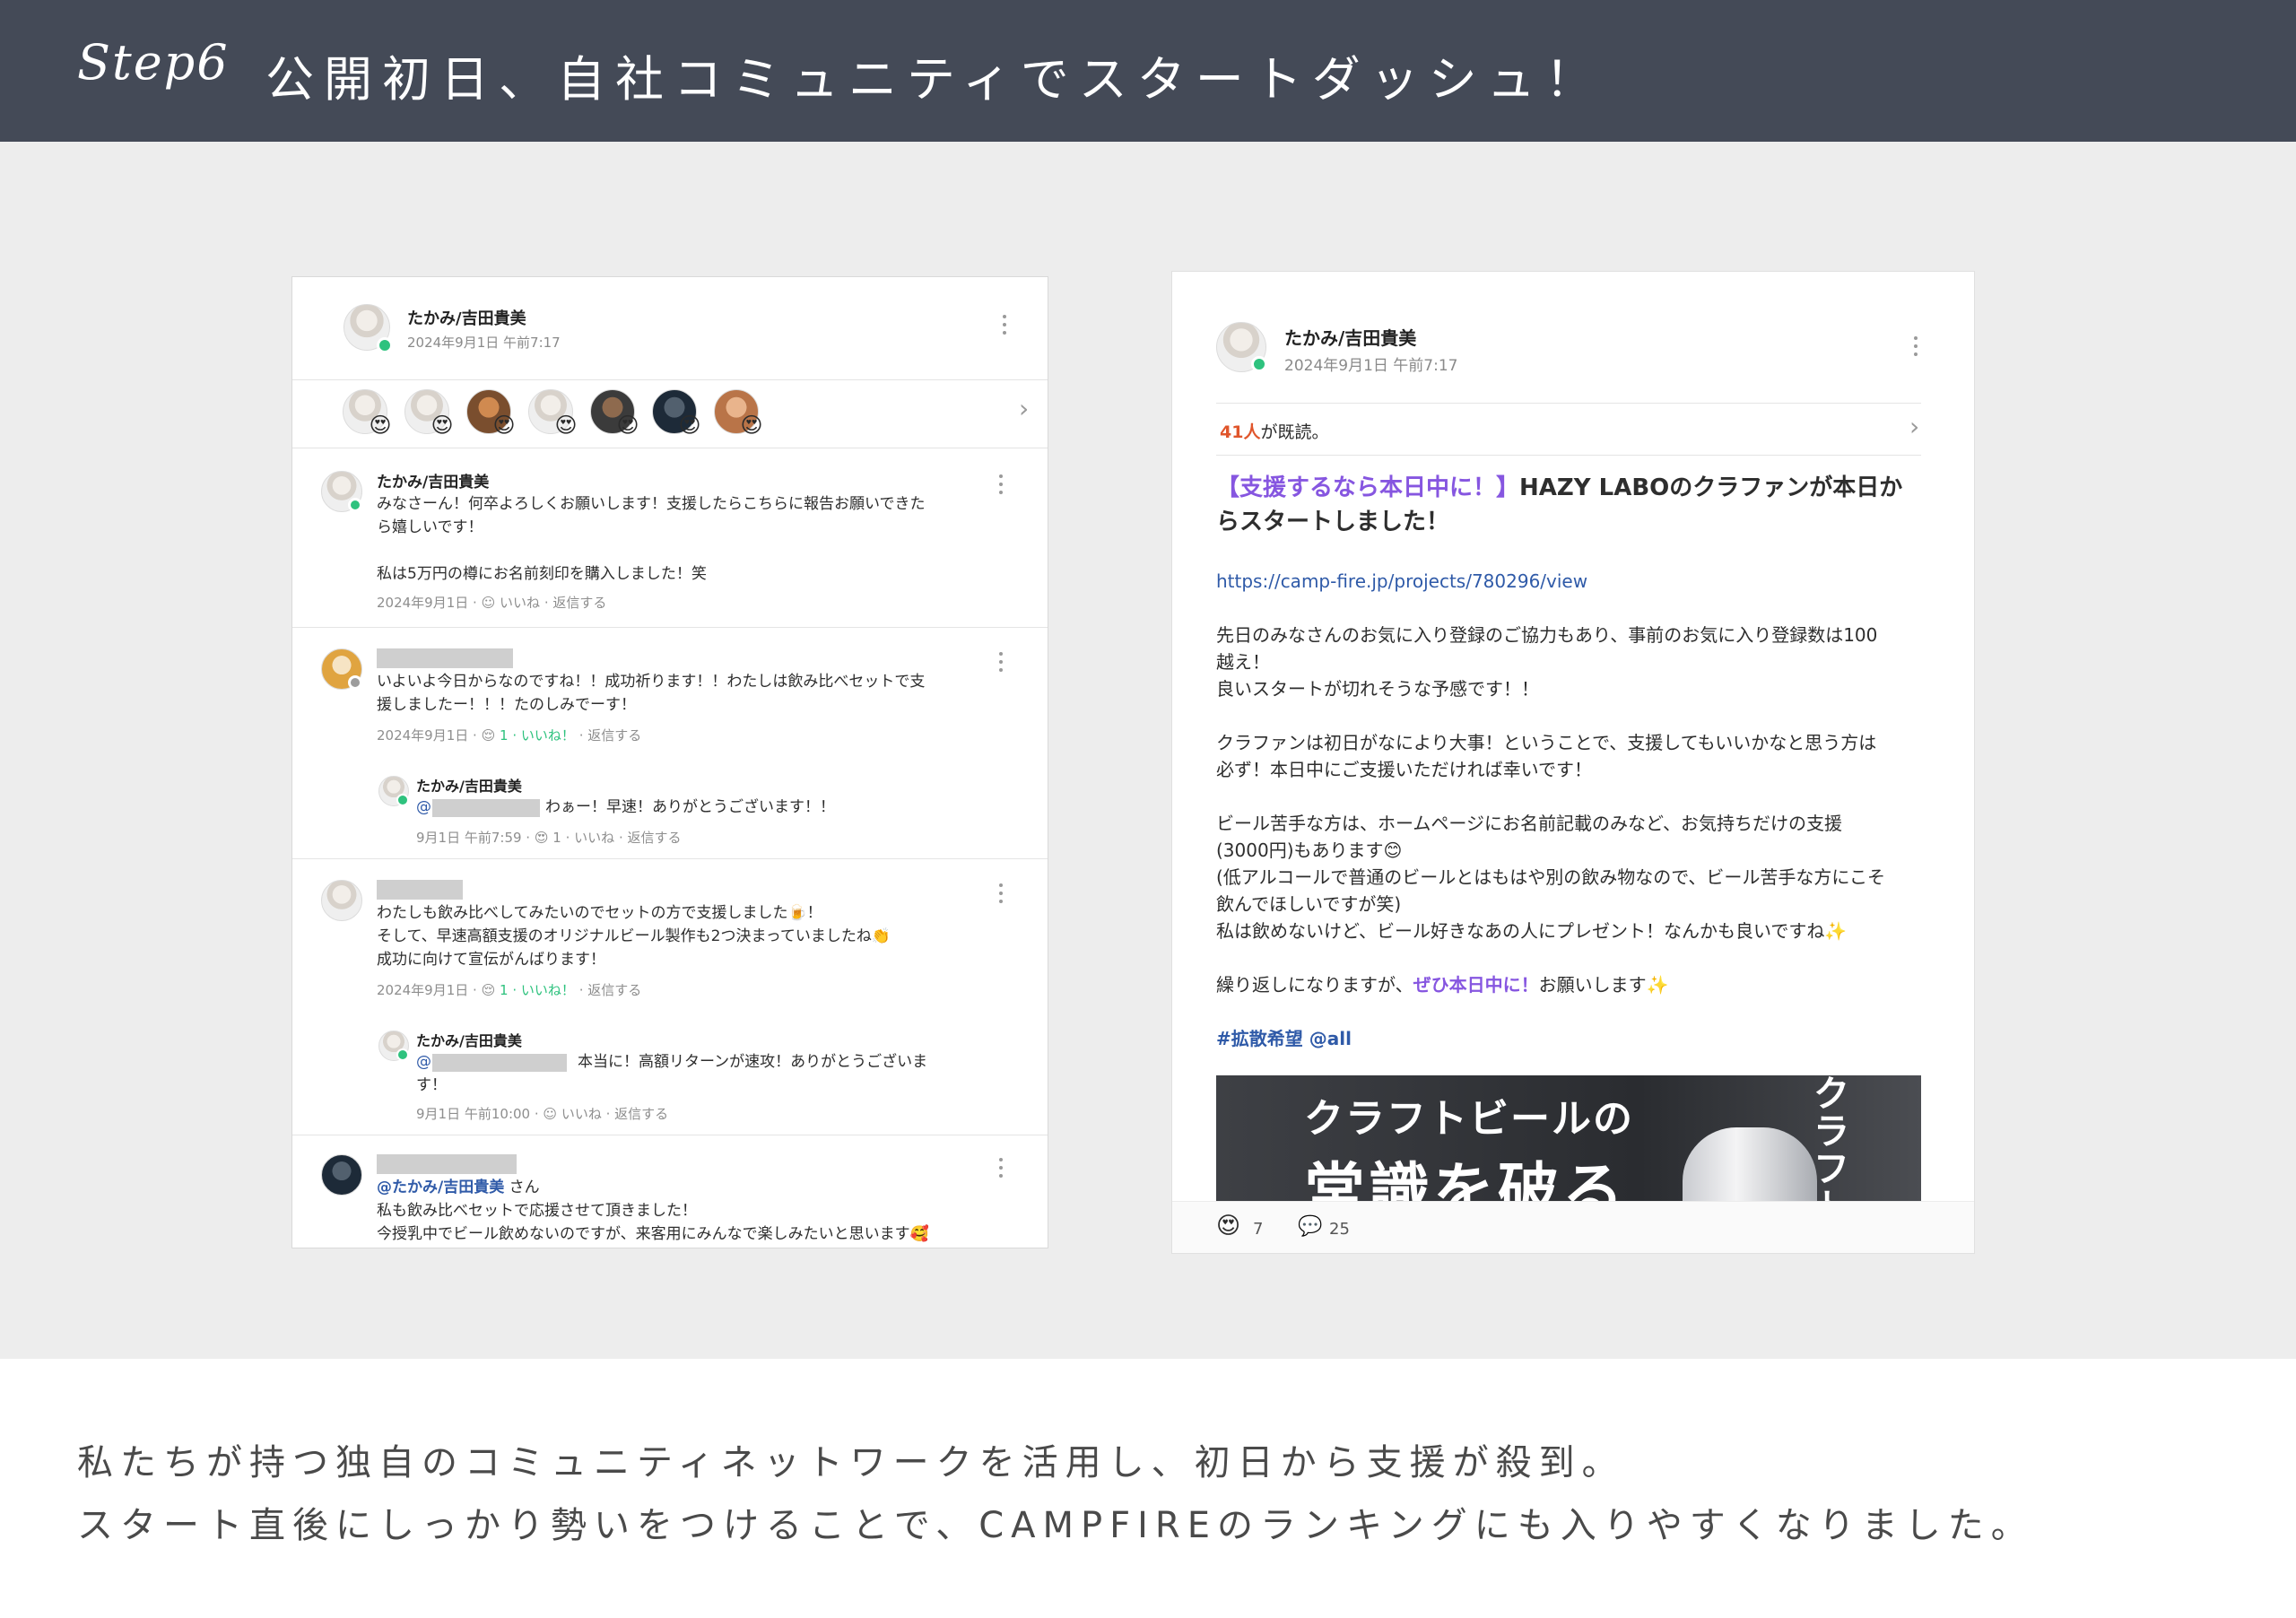 This screenshot has width=2296, height=1618. I want to click on mention-link: @たかみ/吉田貴美, so click(440, 1187).